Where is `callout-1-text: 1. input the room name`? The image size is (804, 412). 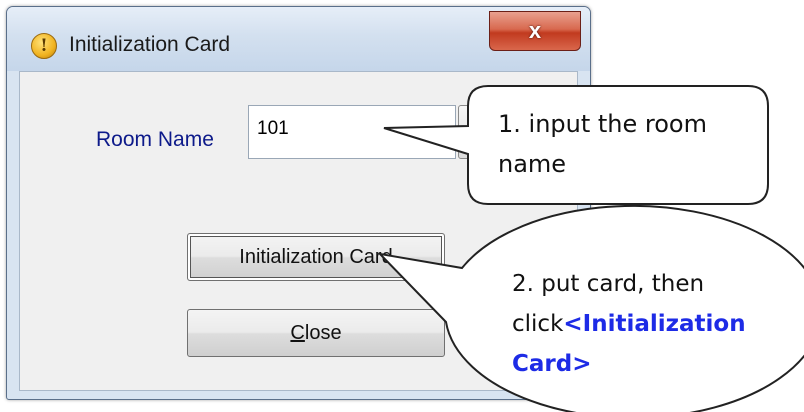 callout-1-text: 1. input the room name is located at coordinates (602, 144).